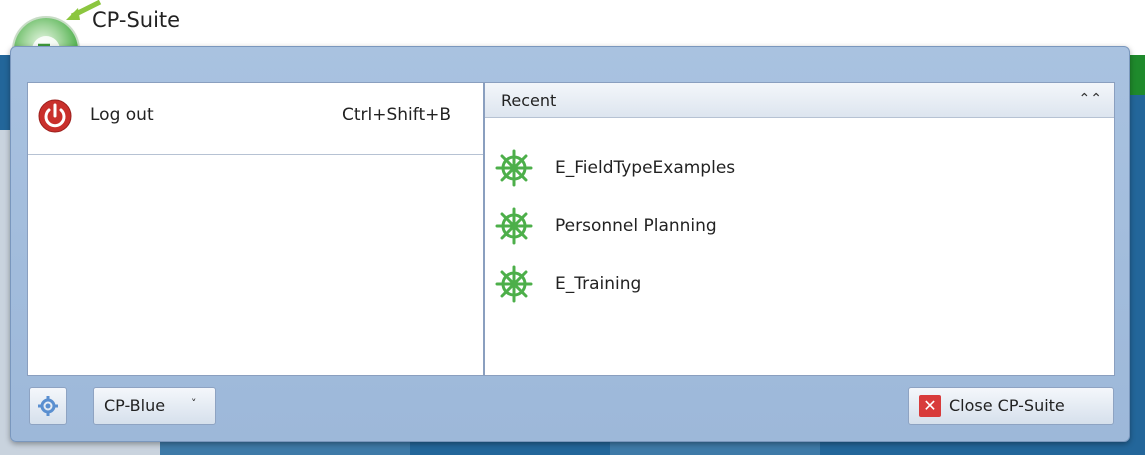 Image resolution: width=1145 pixels, height=455 pixels. What do you see at coordinates (1090, 99) in the screenshot?
I see `collapse-icon: ⌃⌃` at bounding box center [1090, 99].